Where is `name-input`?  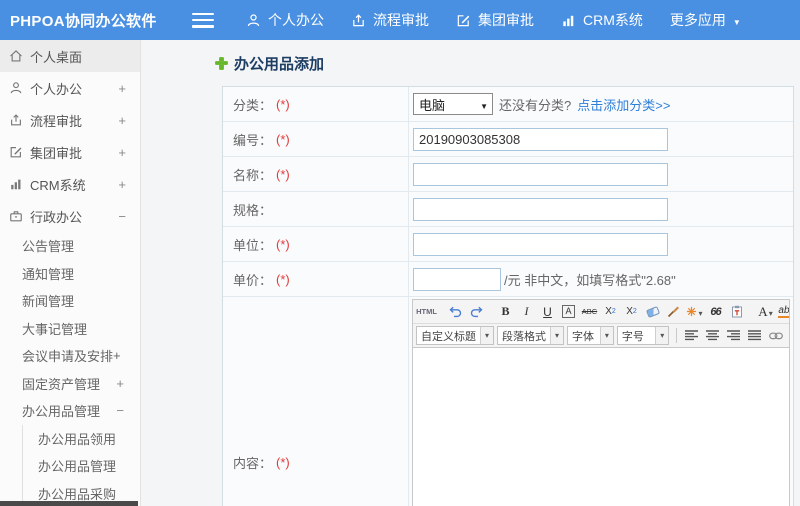
name-input is located at coordinates (540, 174).